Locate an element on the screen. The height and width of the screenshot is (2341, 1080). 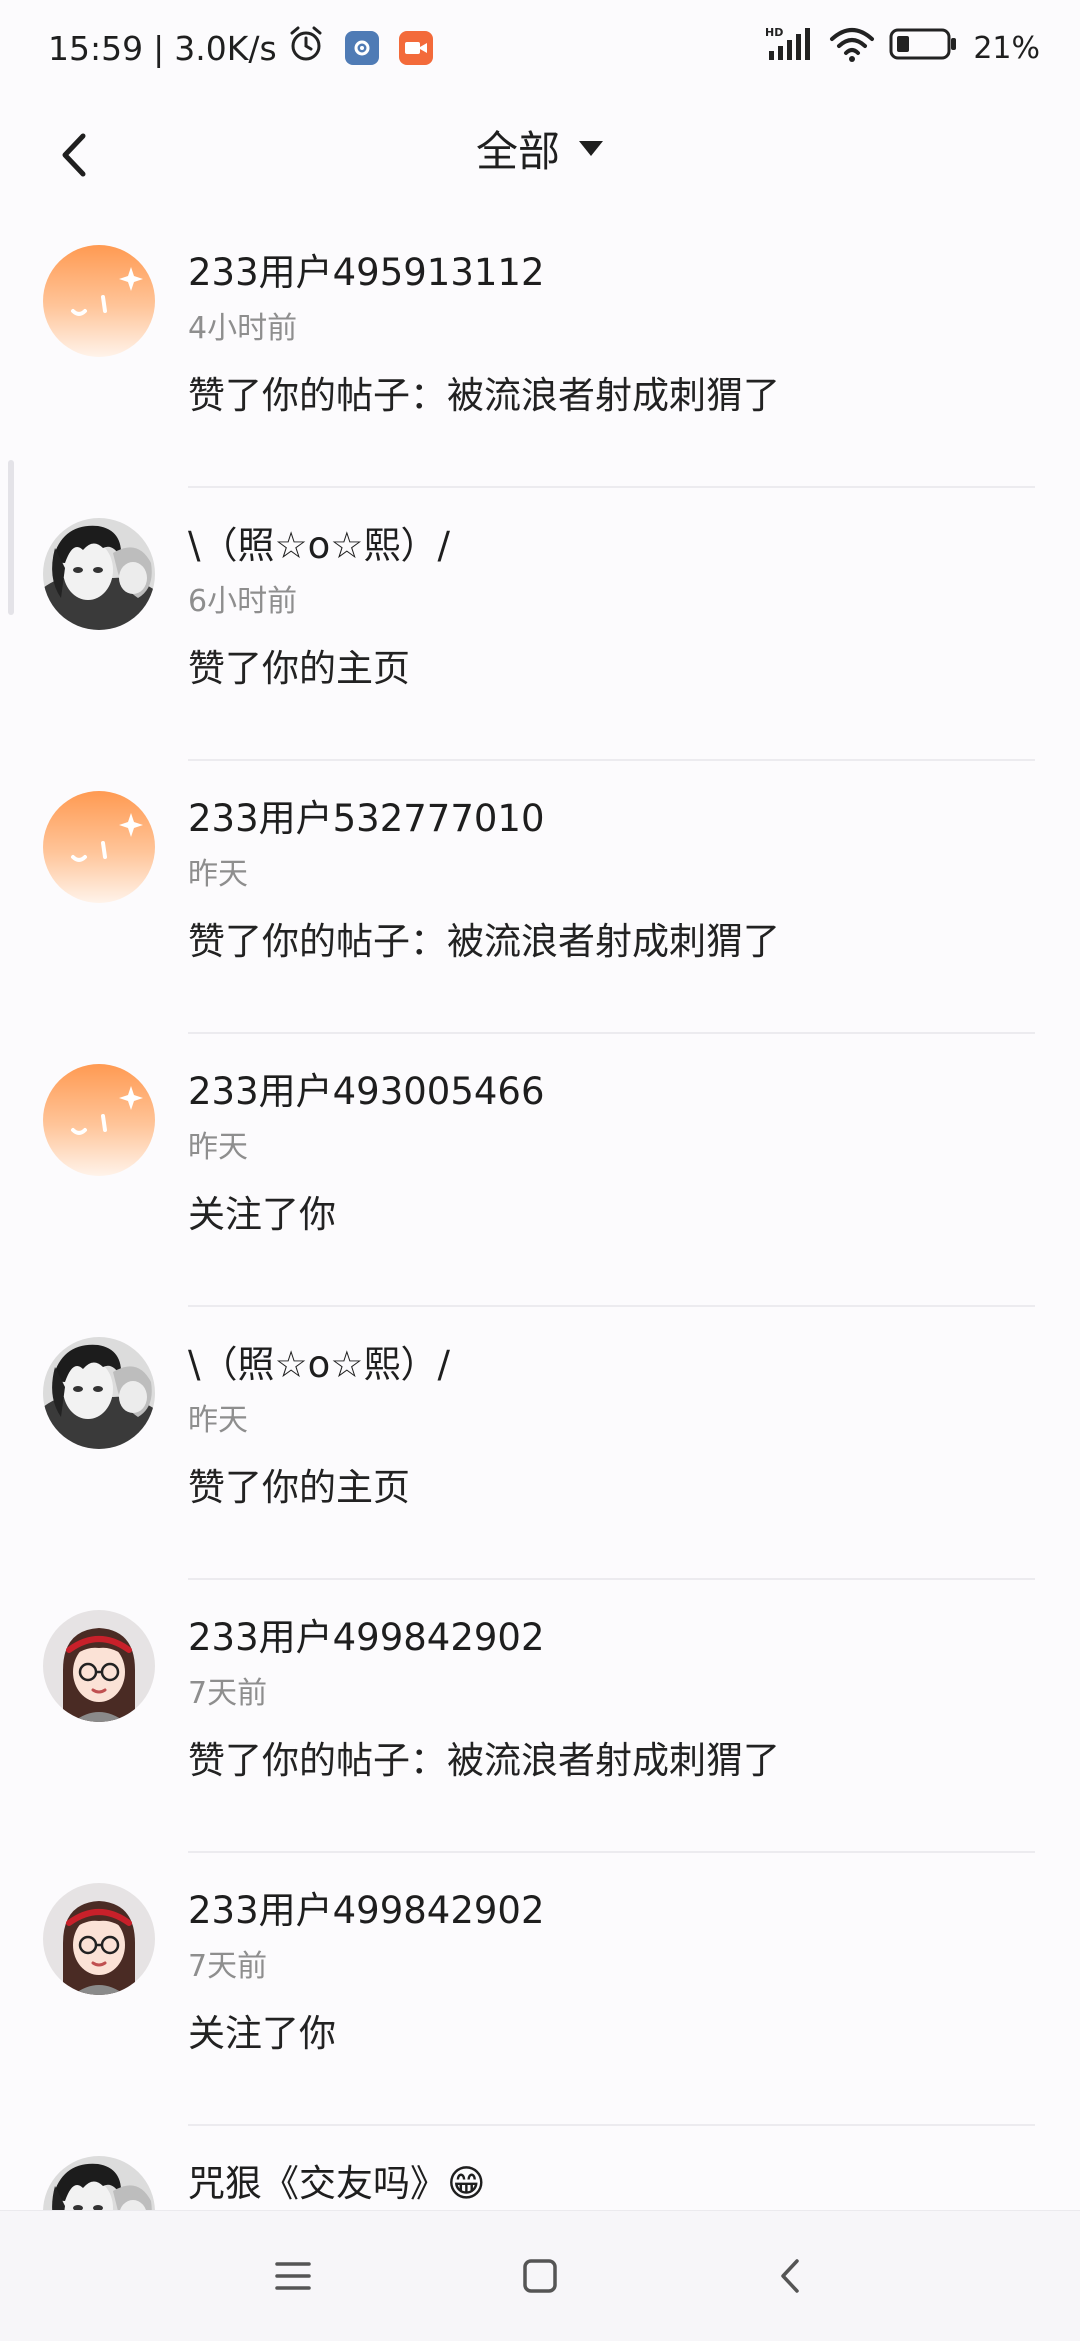
status-right: HD 21% is located at coordinates (902, 48).